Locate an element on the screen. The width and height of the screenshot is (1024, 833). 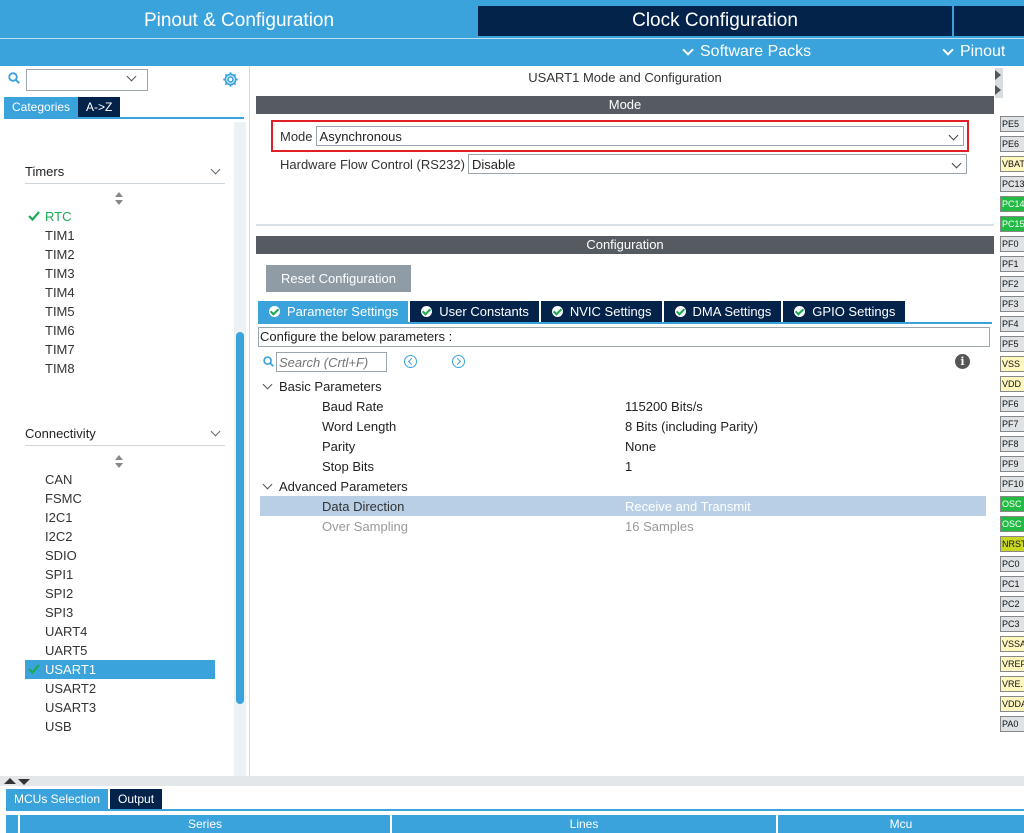
flow-control-select: Disable is located at coordinates (717, 164).